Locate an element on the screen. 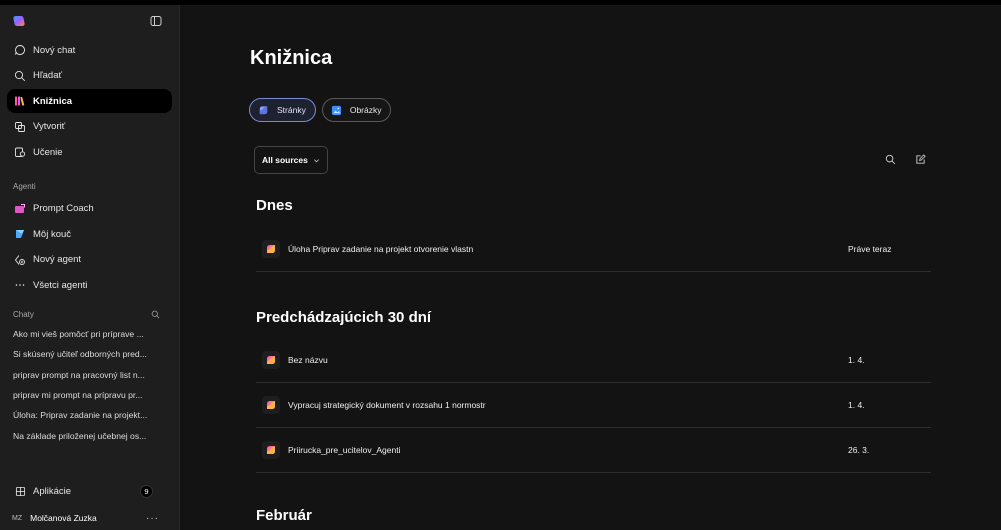  avatar: MZ is located at coordinates (17, 518).